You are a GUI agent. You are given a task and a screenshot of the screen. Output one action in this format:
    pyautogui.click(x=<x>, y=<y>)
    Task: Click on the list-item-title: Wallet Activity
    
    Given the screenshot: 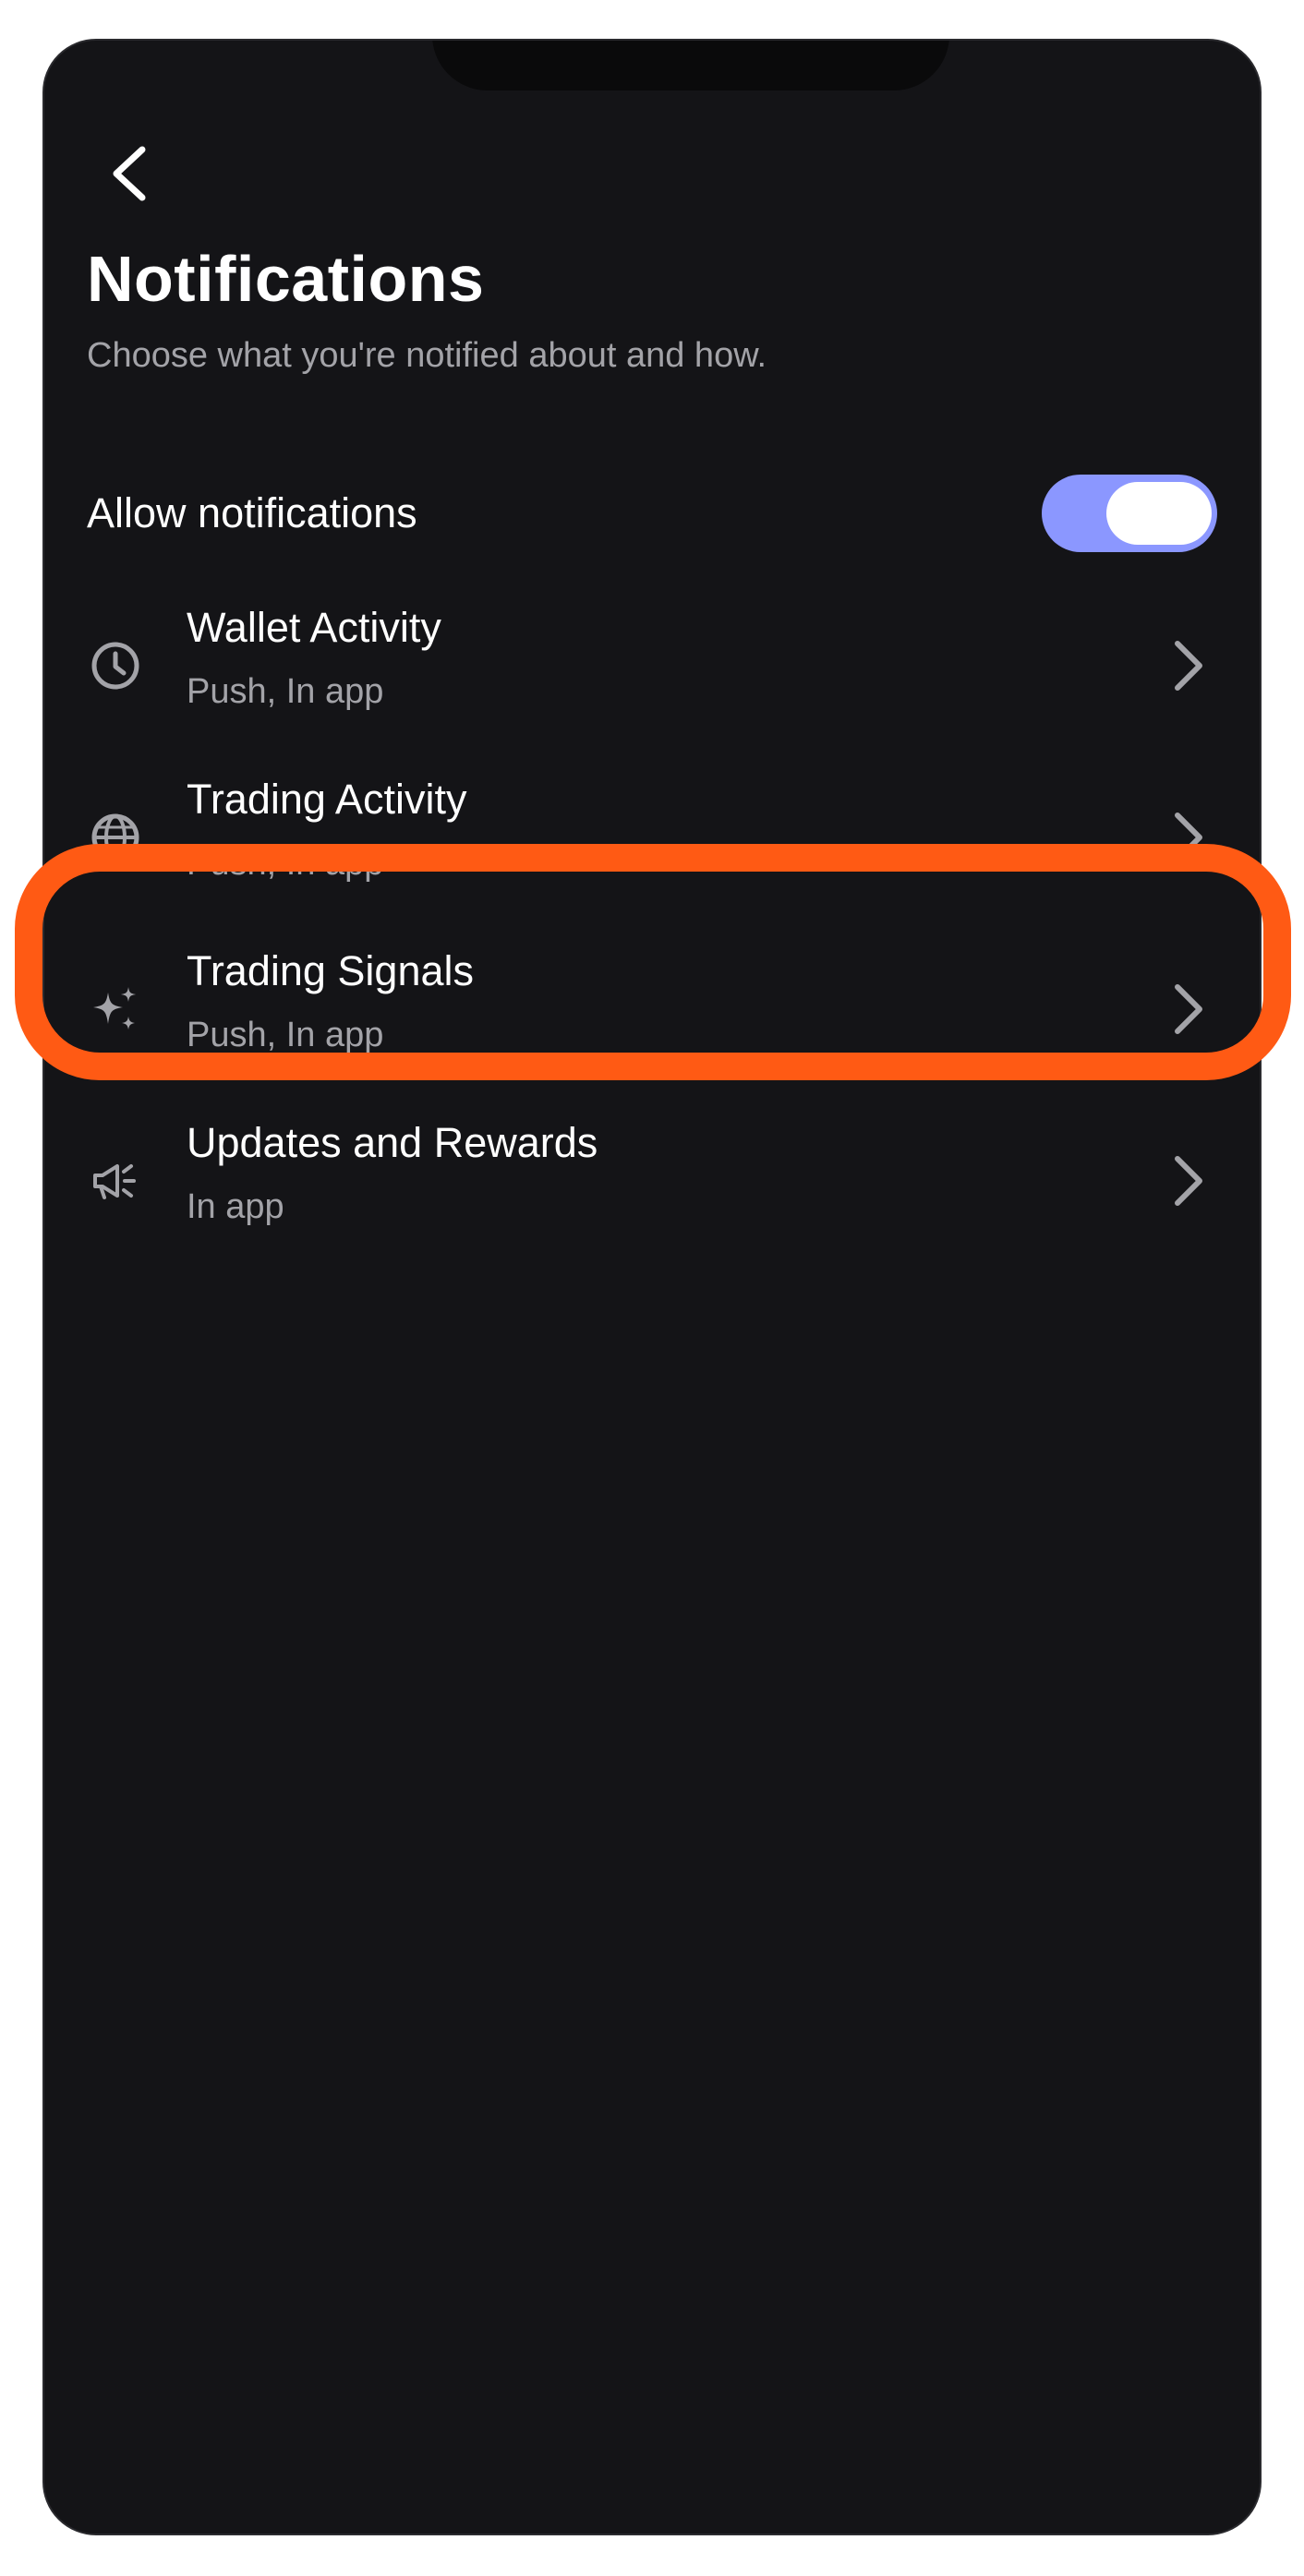 What is the action you would take?
    pyautogui.click(x=314, y=627)
    